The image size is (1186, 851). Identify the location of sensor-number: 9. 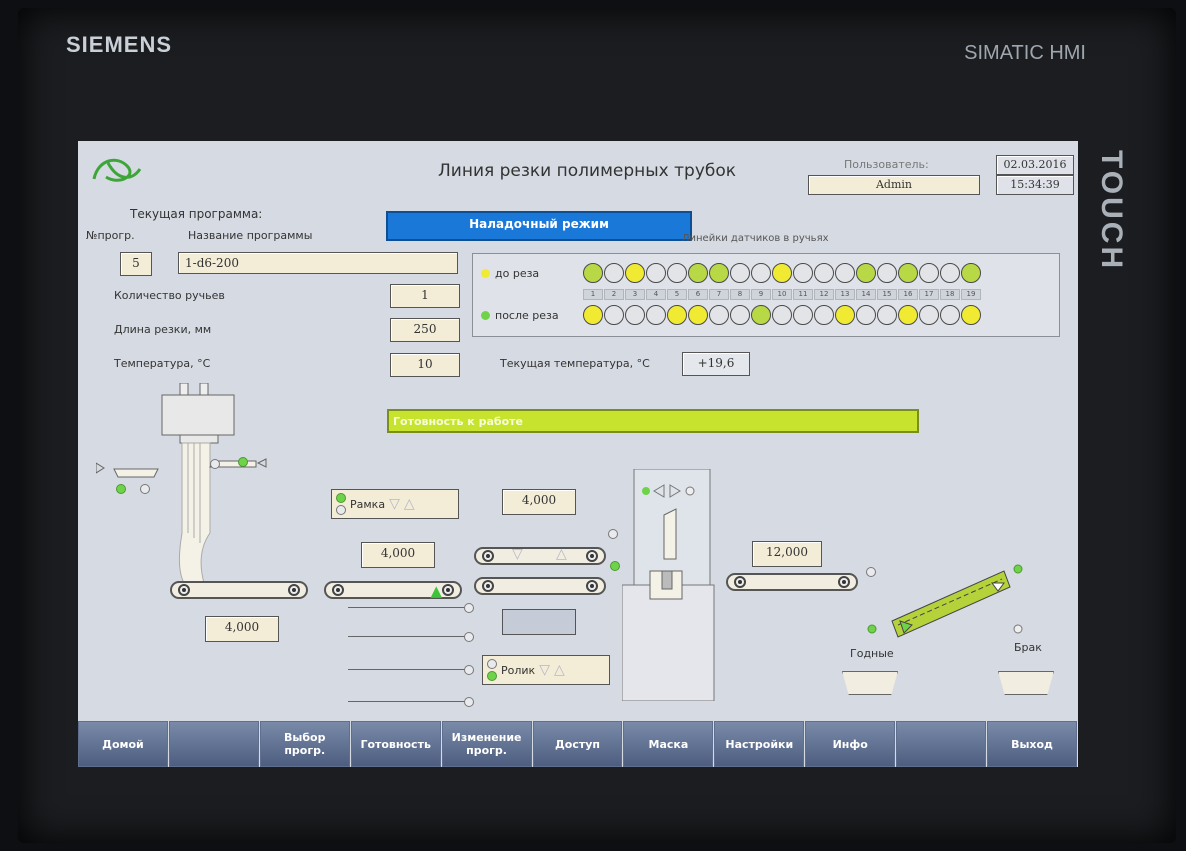
(761, 294).